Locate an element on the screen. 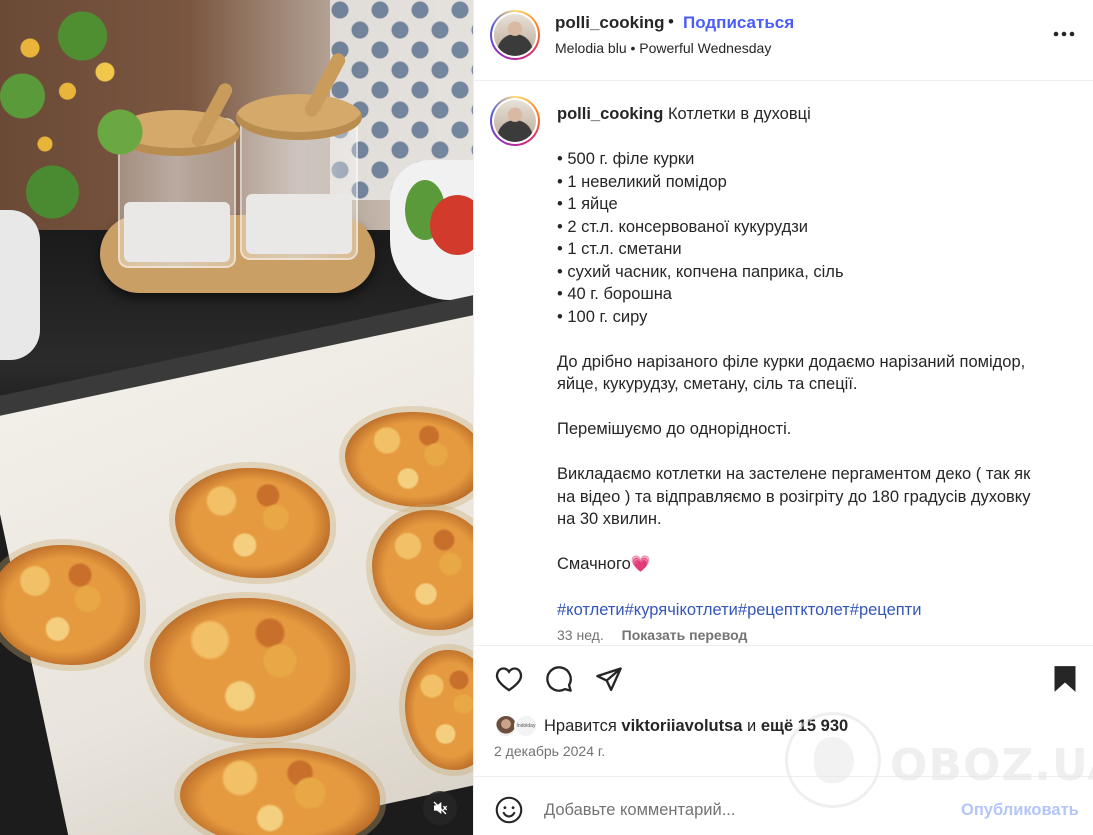 The width and height of the screenshot is (1093, 835). comment-bar: Опубликовать is located at coordinates (783, 805).